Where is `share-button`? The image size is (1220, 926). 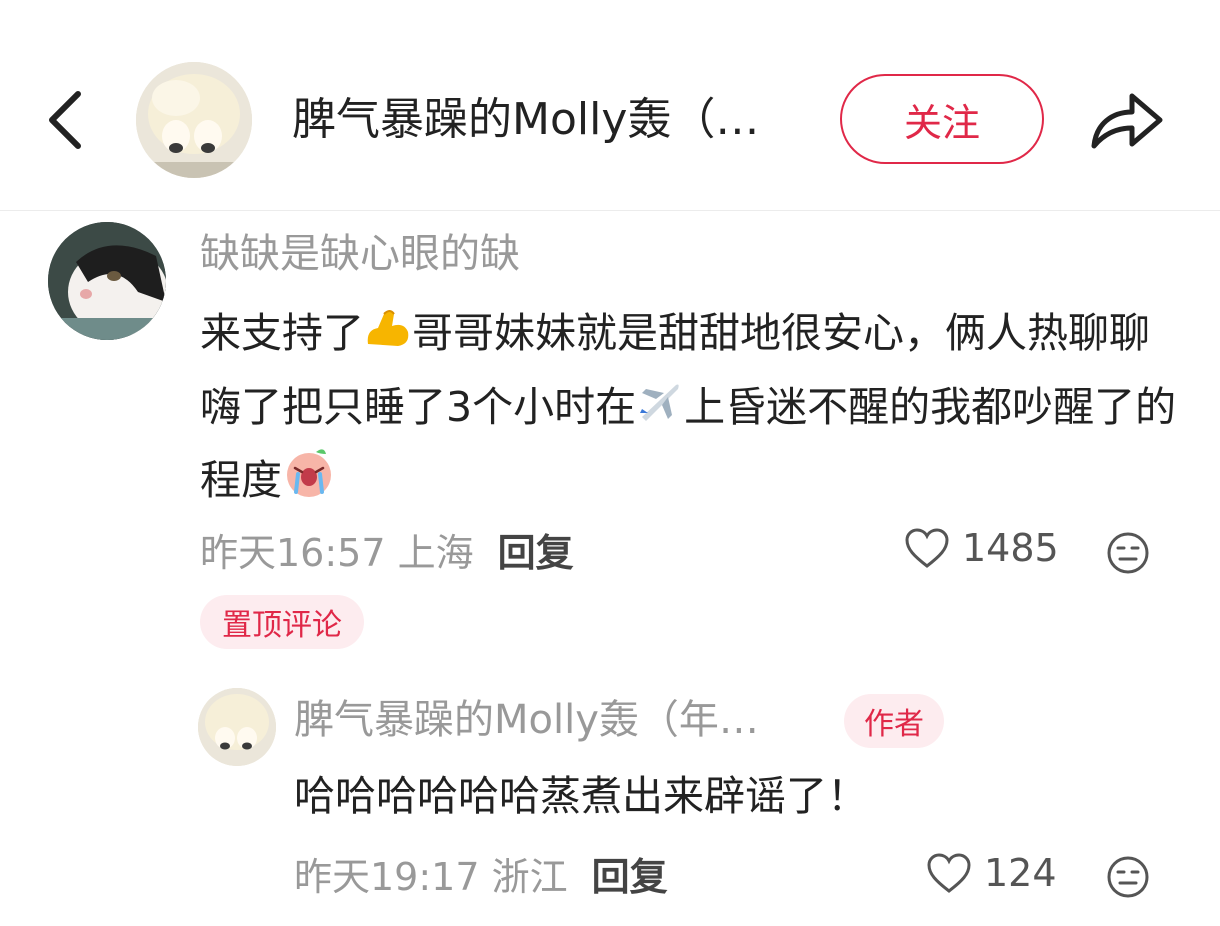 share-button is located at coordinates (1126, 120).